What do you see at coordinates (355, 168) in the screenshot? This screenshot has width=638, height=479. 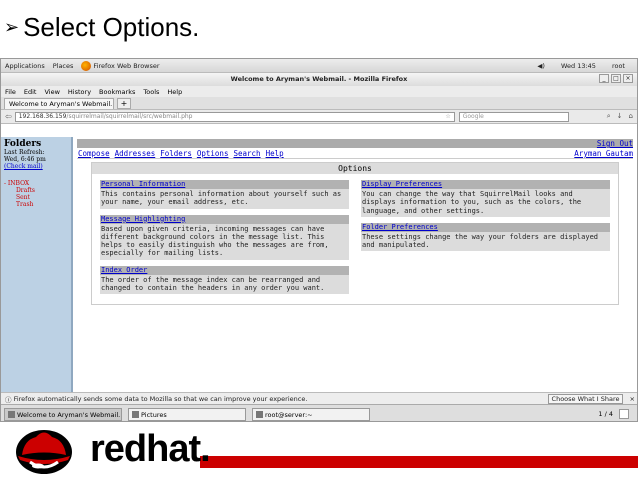 I see `options-title: Options` at bounding box center [355, 168].